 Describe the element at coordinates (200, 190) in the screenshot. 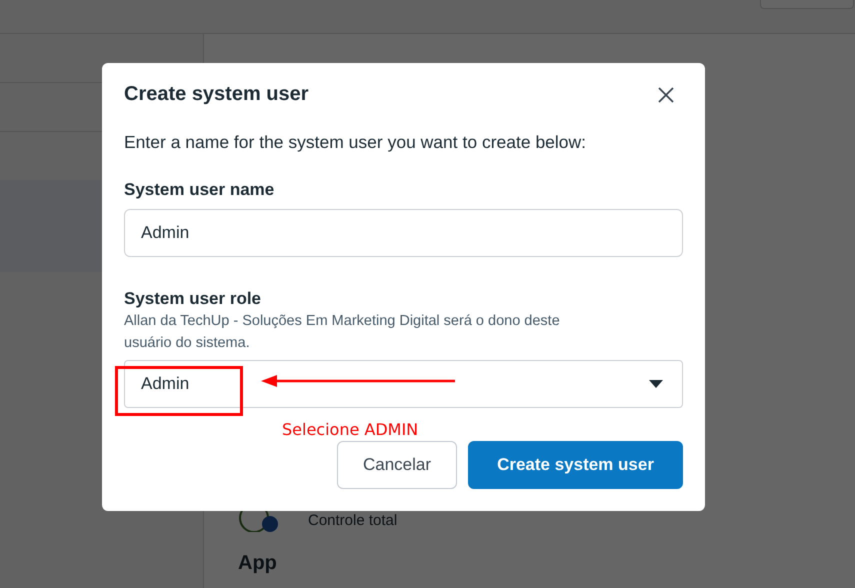

I see `field-label: System user name` at that location.